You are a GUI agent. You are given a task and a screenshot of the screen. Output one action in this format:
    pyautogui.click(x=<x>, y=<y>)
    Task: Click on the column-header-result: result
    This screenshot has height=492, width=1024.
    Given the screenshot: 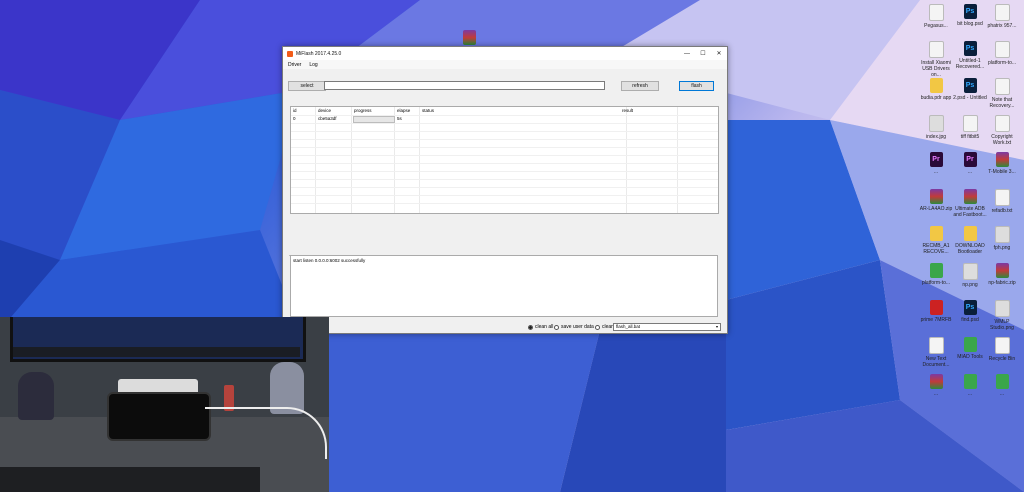 What is the action you would take?
    pyautogui.click(x=627, y=110)
    